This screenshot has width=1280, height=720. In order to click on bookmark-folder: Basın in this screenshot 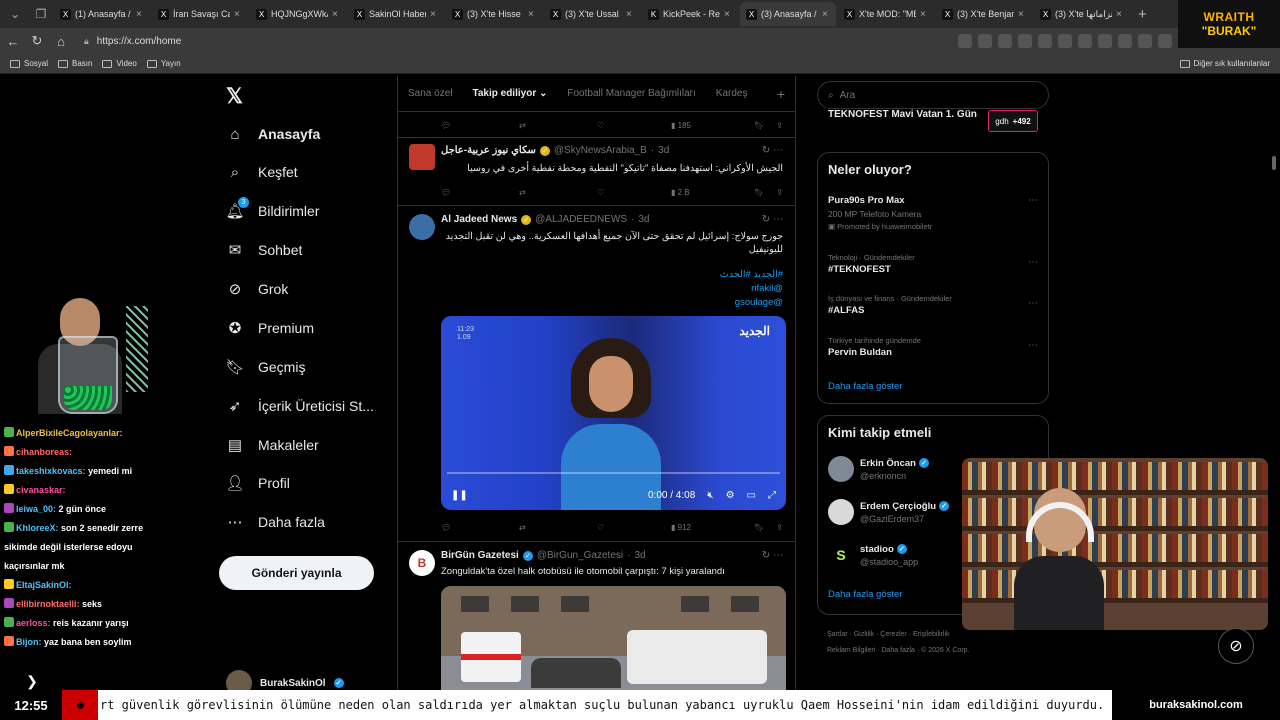, I will do `click(75, 63)`.